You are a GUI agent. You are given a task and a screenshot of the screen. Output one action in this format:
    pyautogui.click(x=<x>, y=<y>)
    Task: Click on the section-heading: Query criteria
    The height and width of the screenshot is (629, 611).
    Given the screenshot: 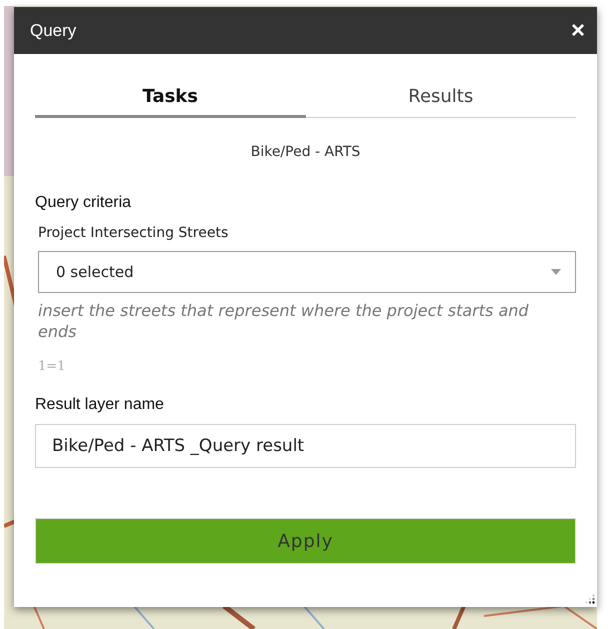 What is the action you would take?
    pyautogui.click(x=83, y=203)
    